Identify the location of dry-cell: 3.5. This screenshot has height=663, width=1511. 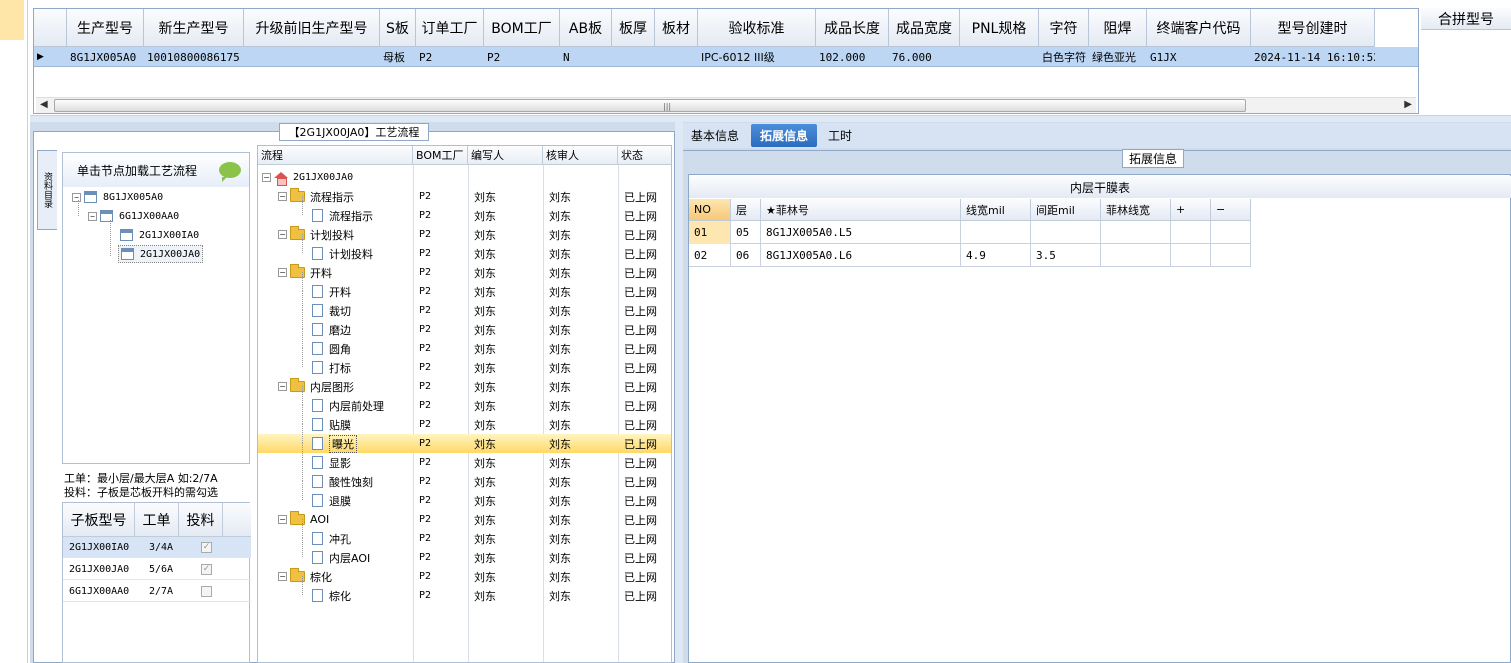
(1066, 255).